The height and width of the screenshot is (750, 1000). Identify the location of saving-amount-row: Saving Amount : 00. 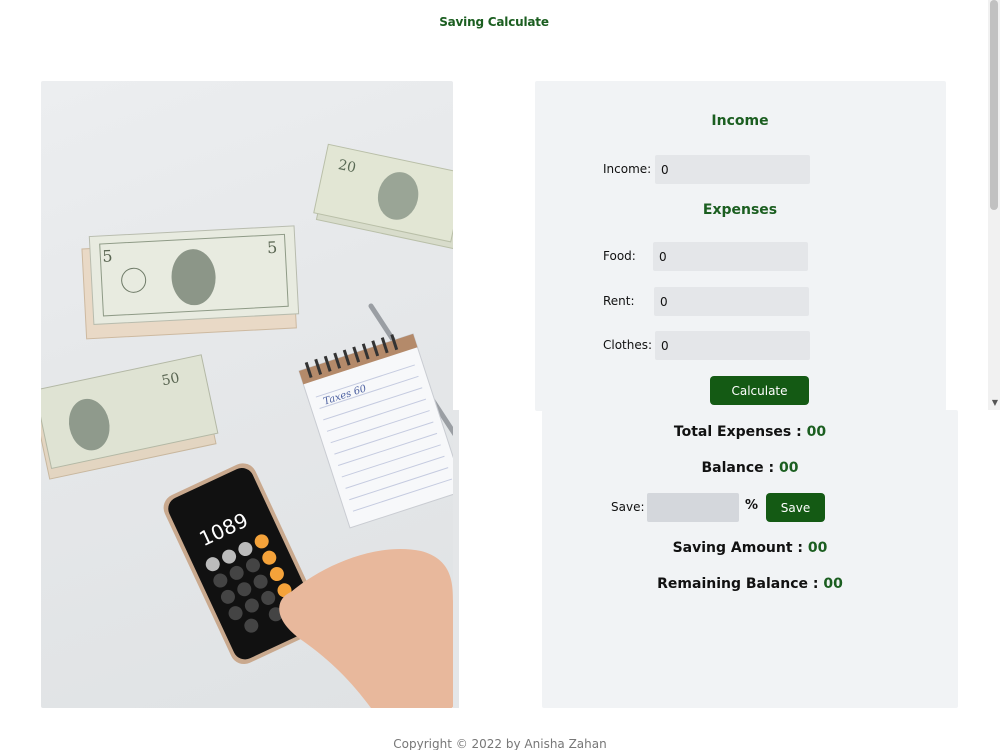
(750, 548).